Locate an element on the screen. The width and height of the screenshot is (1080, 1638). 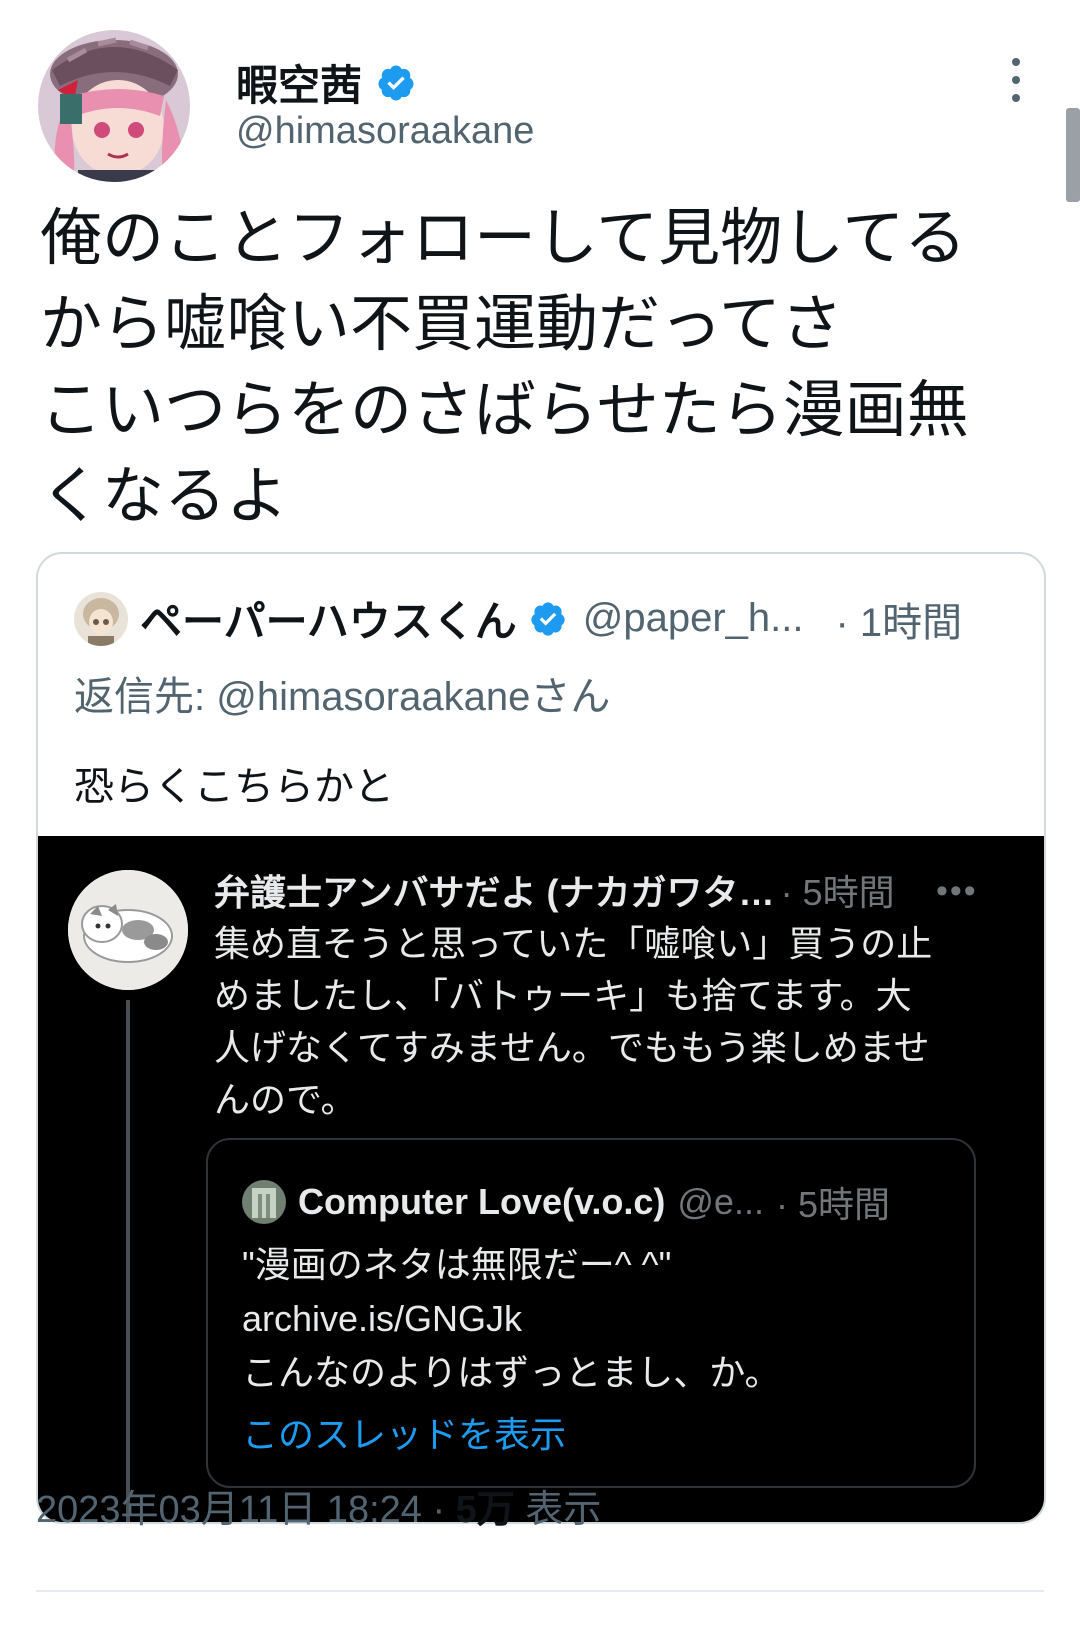
tweet-datetime: 2023年03月11日 18:24 · is located at coordinates (246, 1510).